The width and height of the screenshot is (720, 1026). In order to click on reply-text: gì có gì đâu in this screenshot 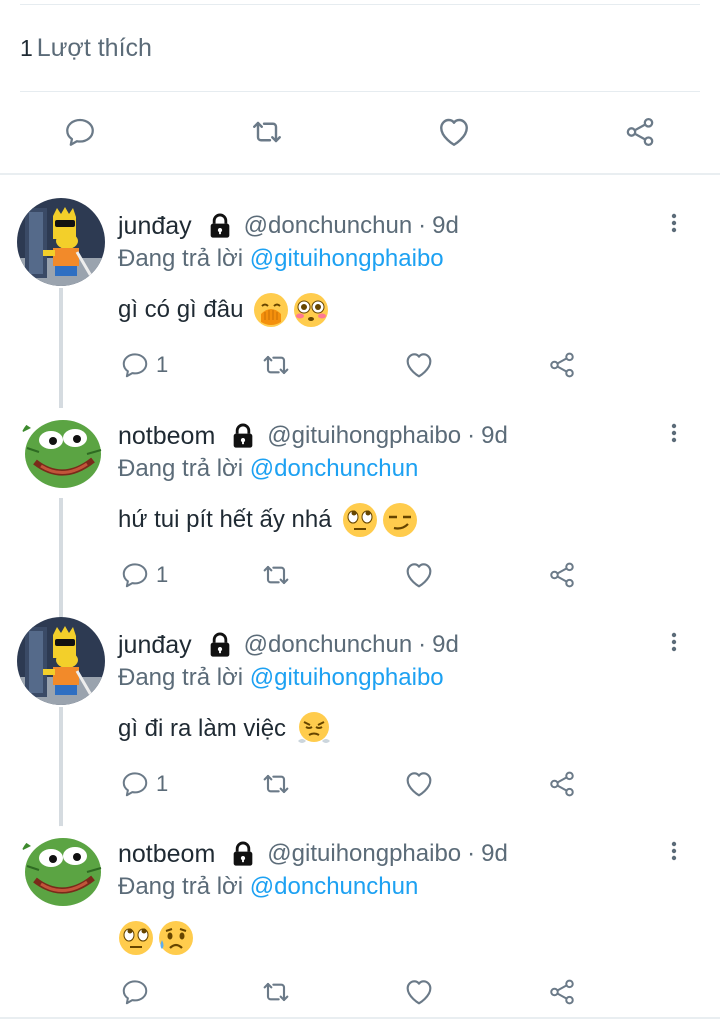, I will do `click(223, 310)`.